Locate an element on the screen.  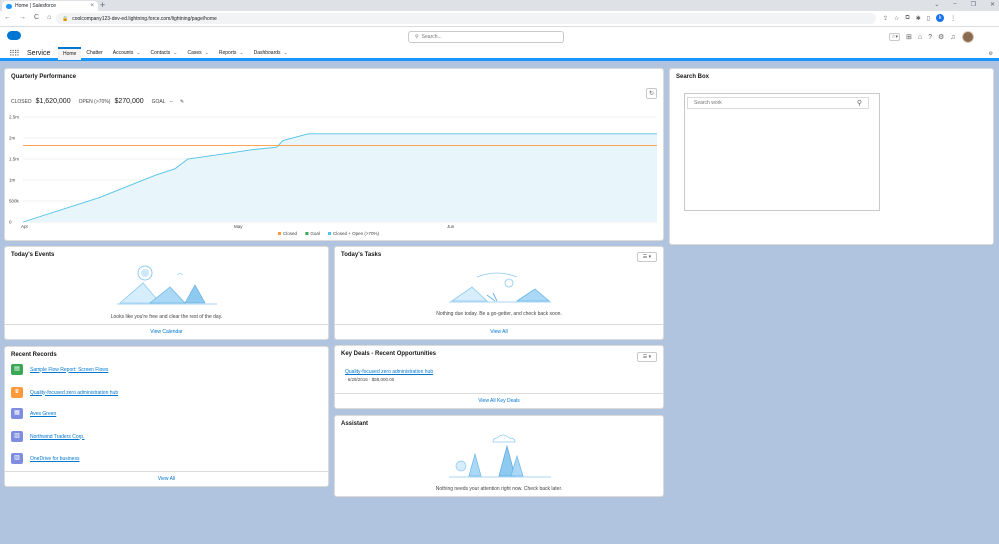
opportunity-meta: · 6/29/2016 · $58,000.00 is located at coordinates (370, 379).